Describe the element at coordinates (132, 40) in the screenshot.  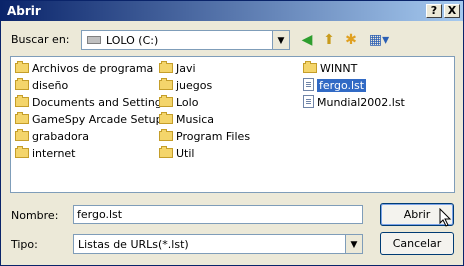
I see `look-in-value: LOLO (C:)` at that location.